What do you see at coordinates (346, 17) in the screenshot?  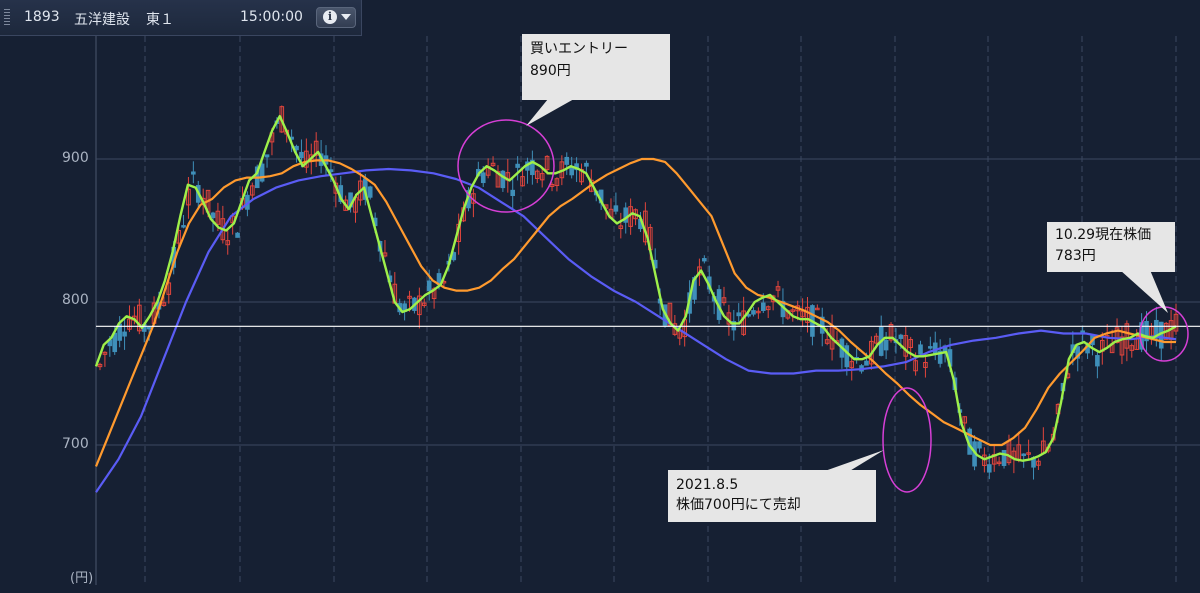 I see `chevron-down-icon` at bounding box center [346, 17].